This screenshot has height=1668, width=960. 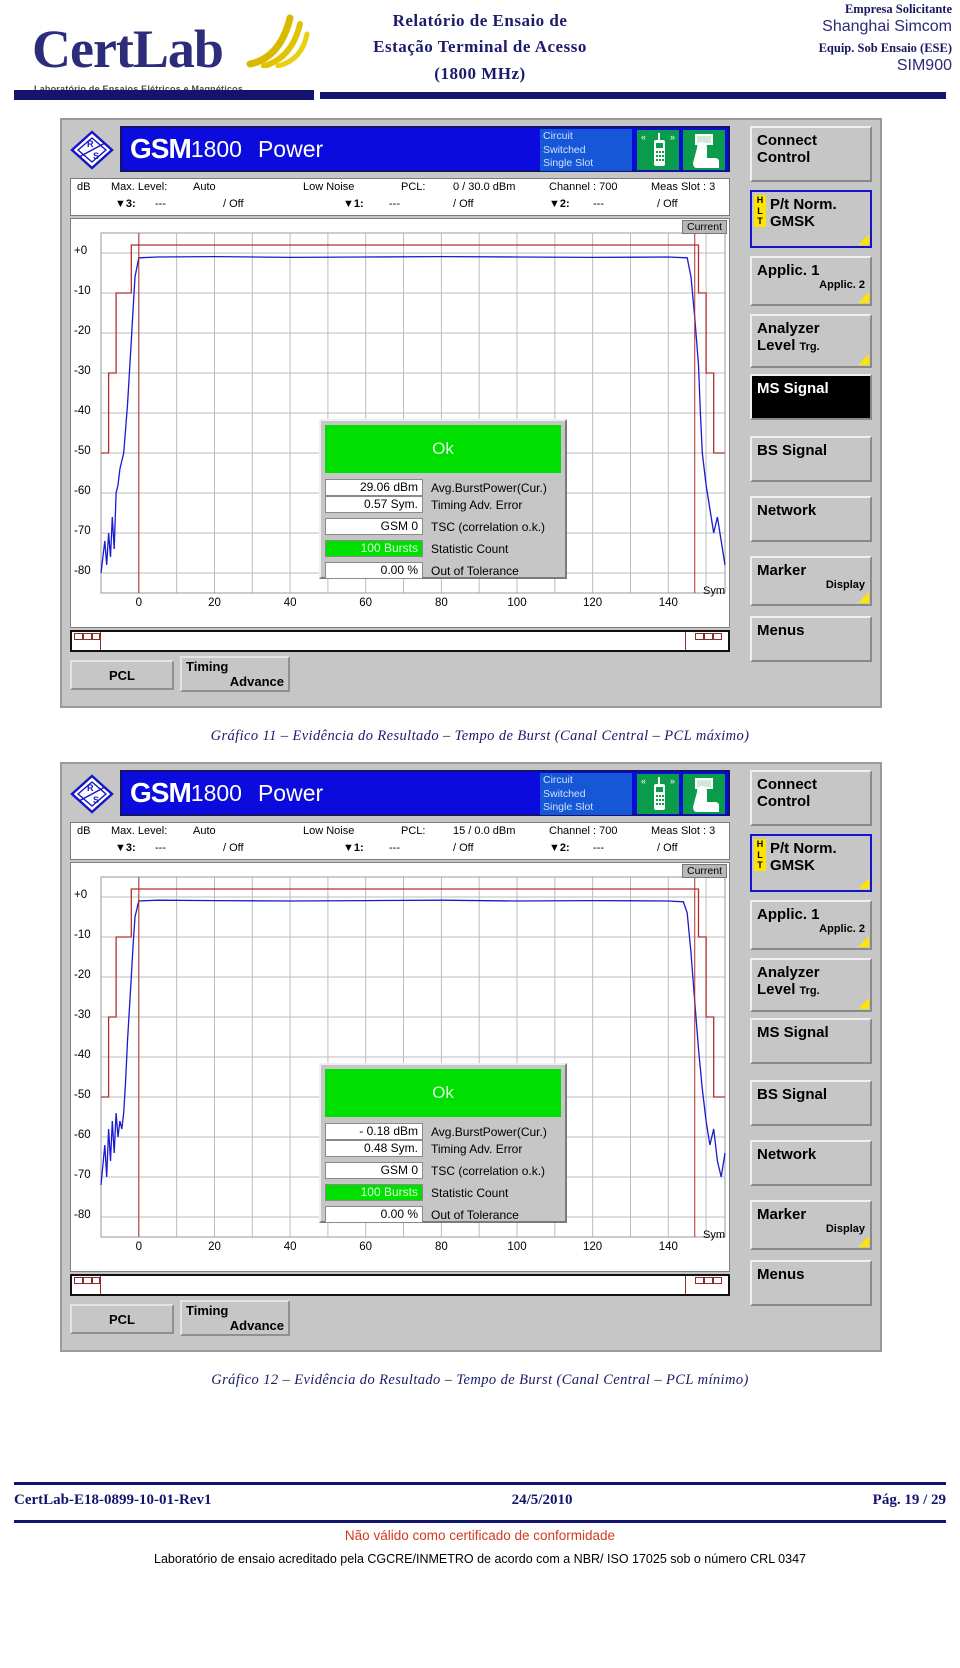 I want to click on marker-1-icon: ▼1:, so click(x=353, y=848).